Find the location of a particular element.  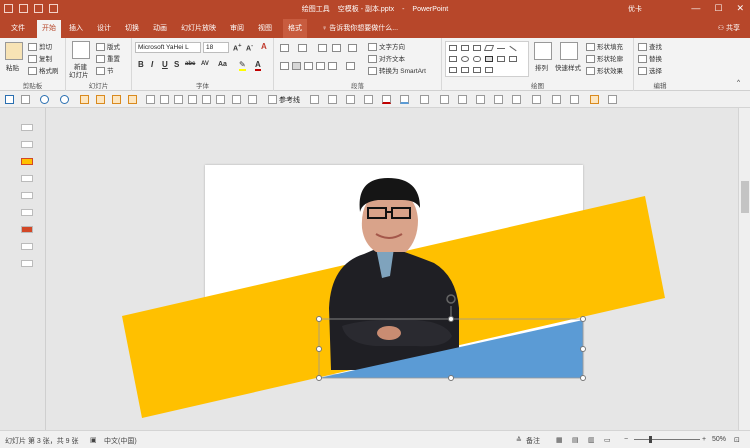

scrollbar-thumb is located at coordinates (745, 197).